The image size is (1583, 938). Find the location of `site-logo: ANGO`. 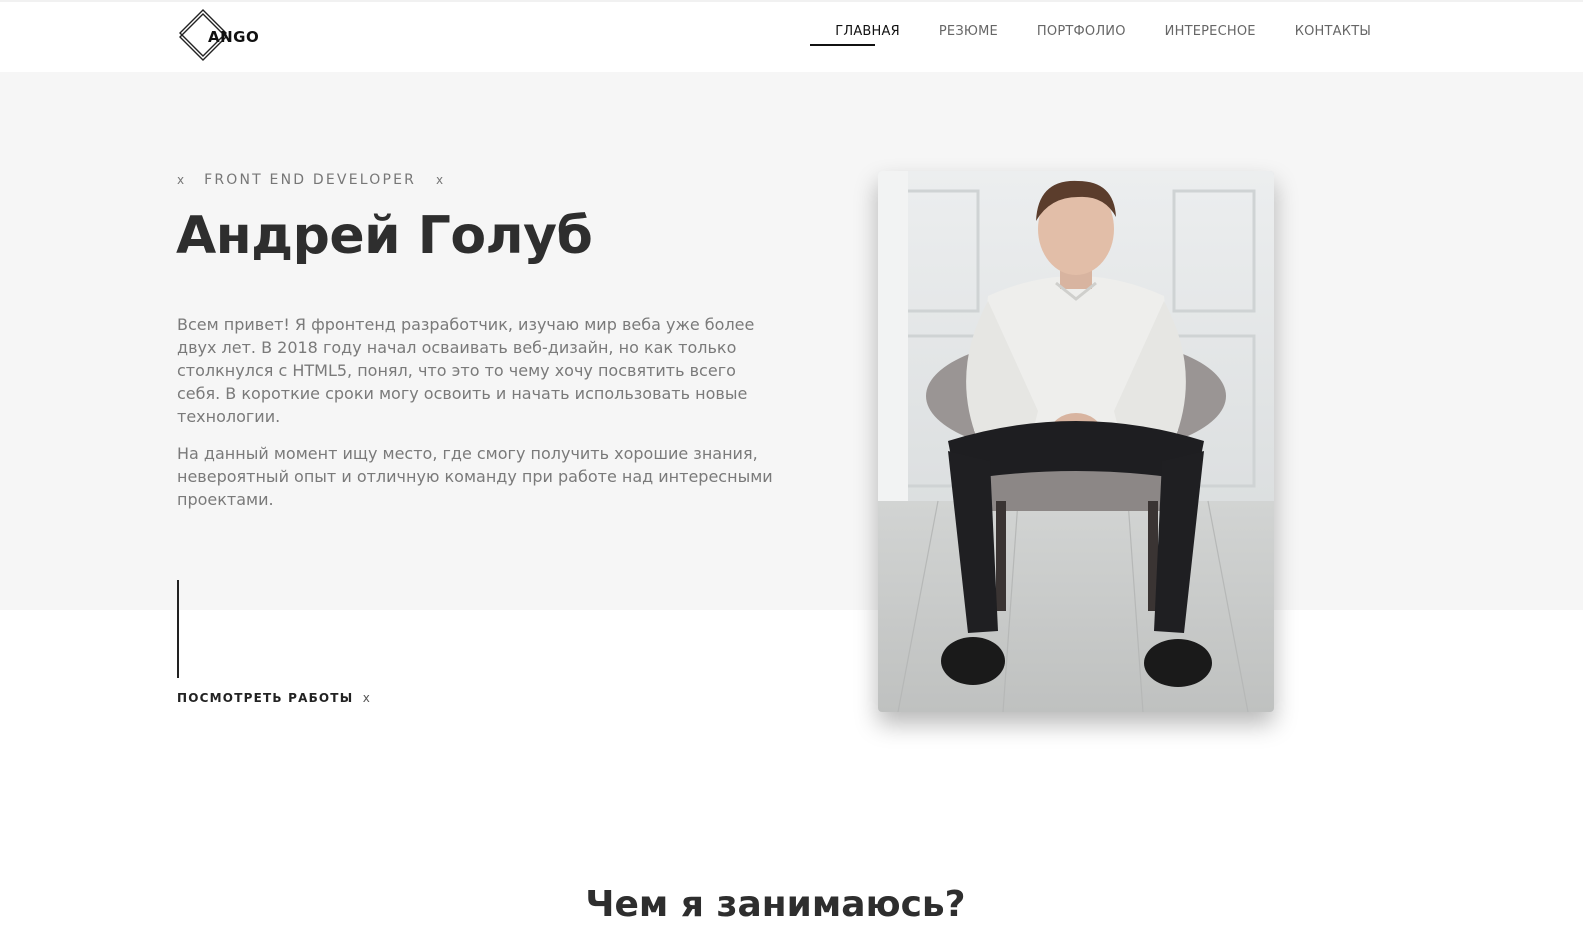

site-logo: ANGO is located at coordinates (221, 35).